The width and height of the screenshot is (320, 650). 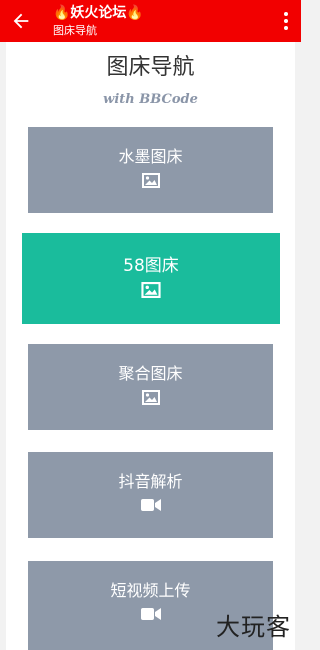 What do you see at coordinates (150, 590) in the screenshot?
I see `card-label: 短视频上传` at bounding box center [150, 590].